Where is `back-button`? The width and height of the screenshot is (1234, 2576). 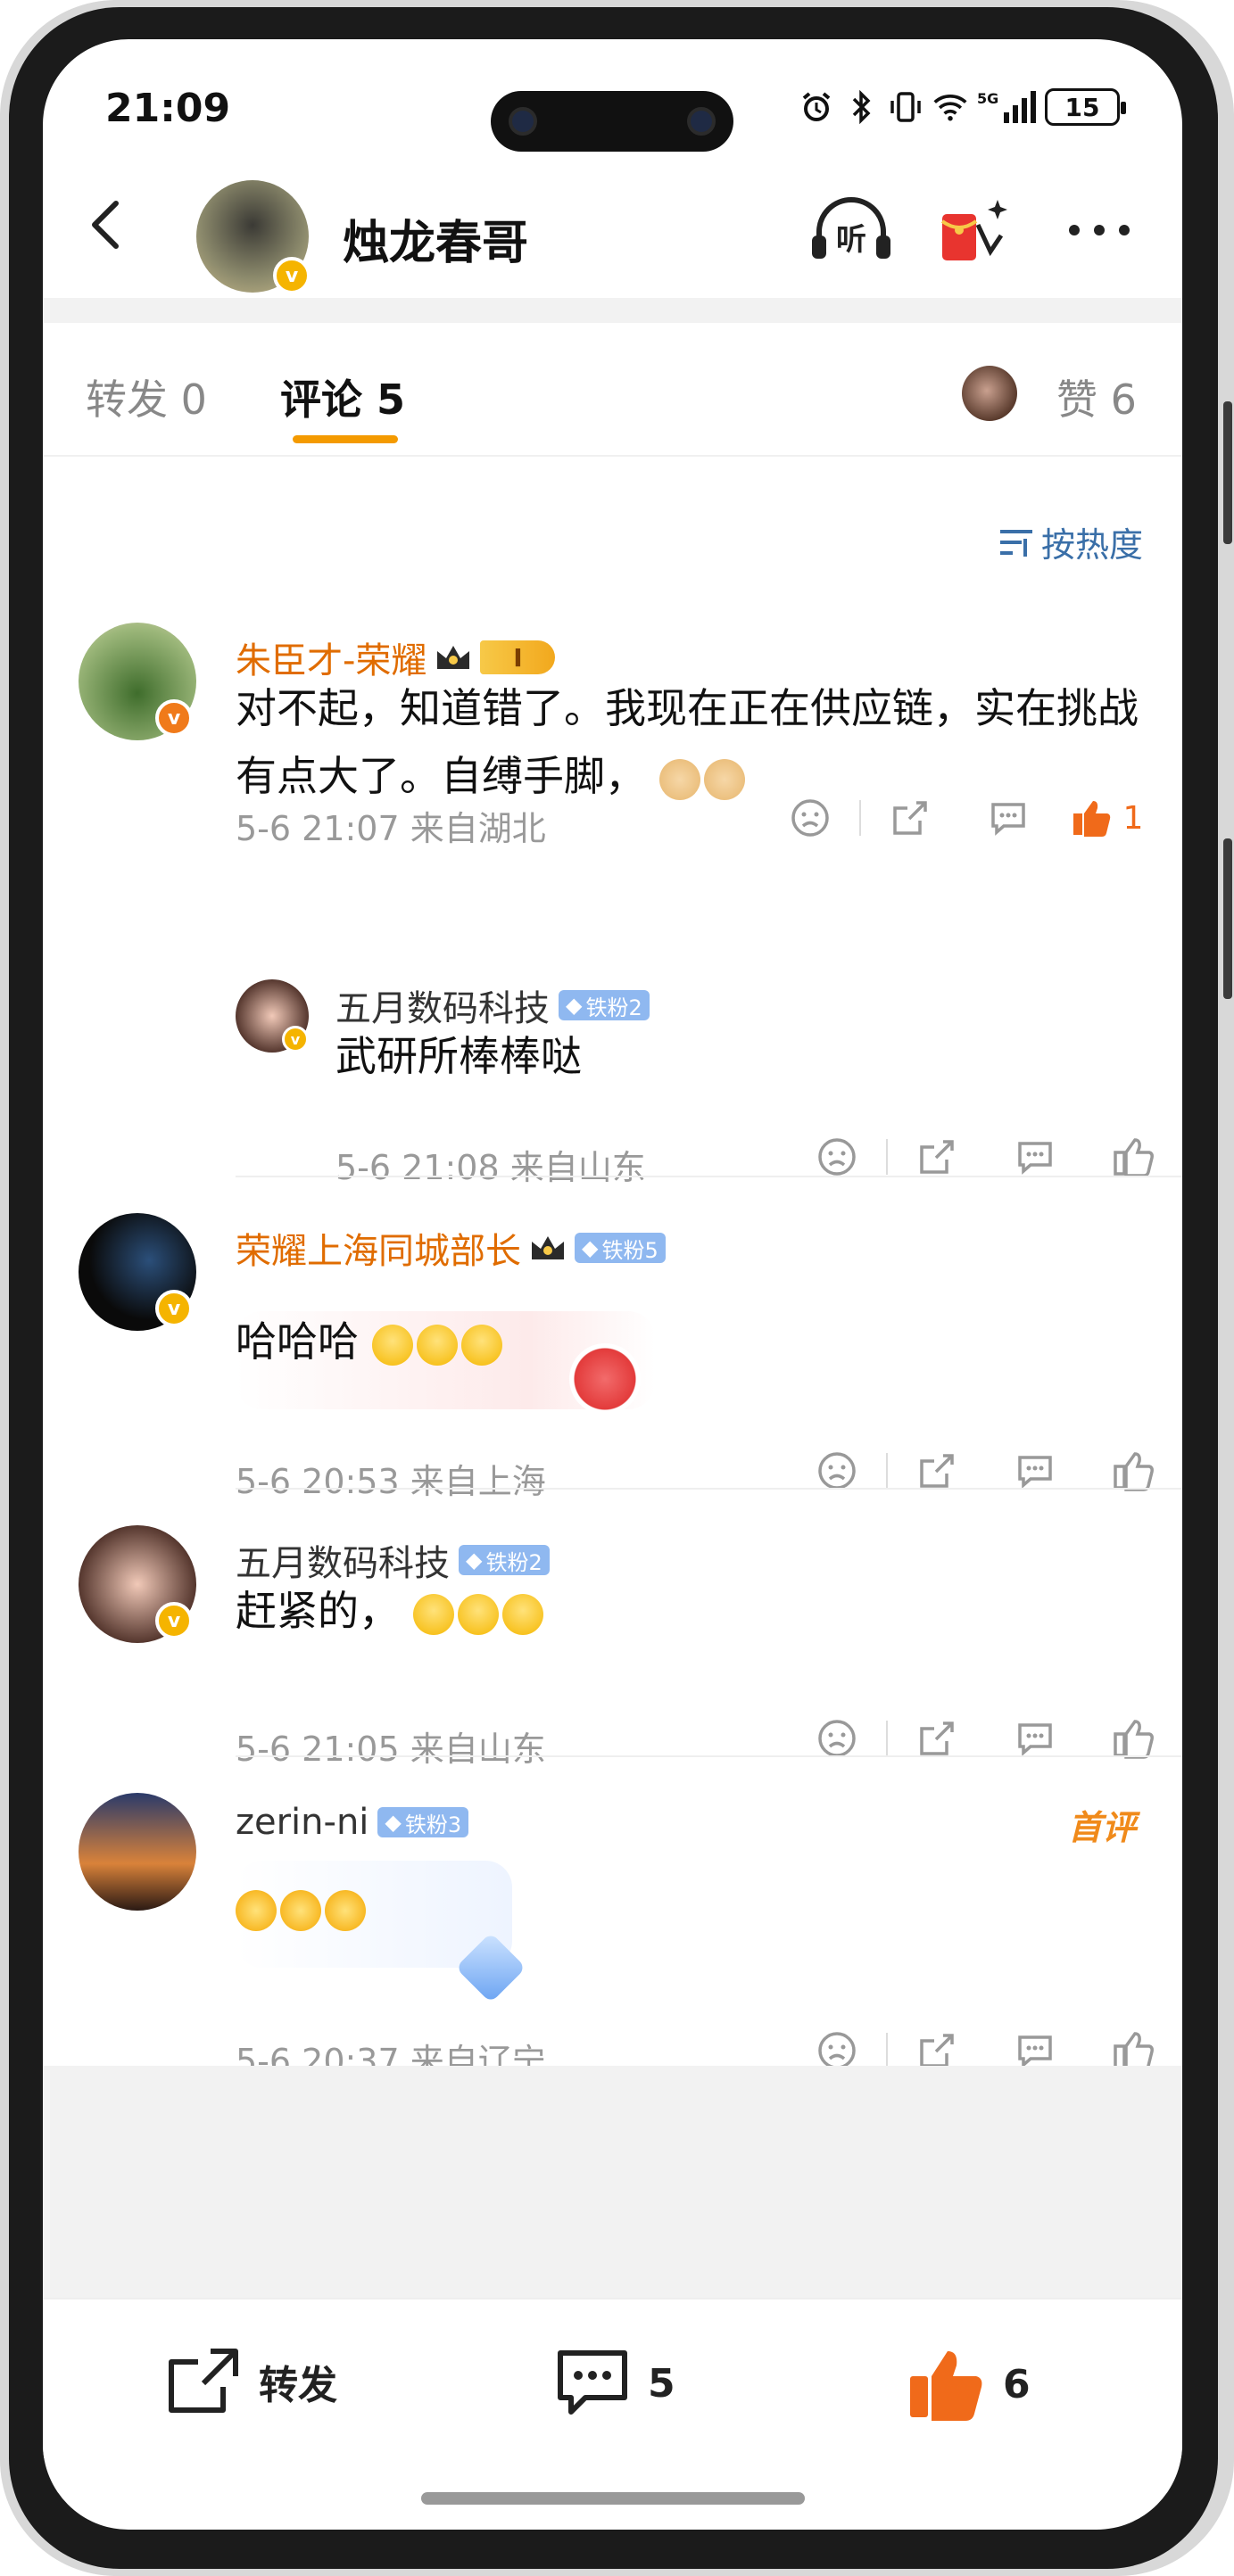
back-button is located at coordinates (107, 225).